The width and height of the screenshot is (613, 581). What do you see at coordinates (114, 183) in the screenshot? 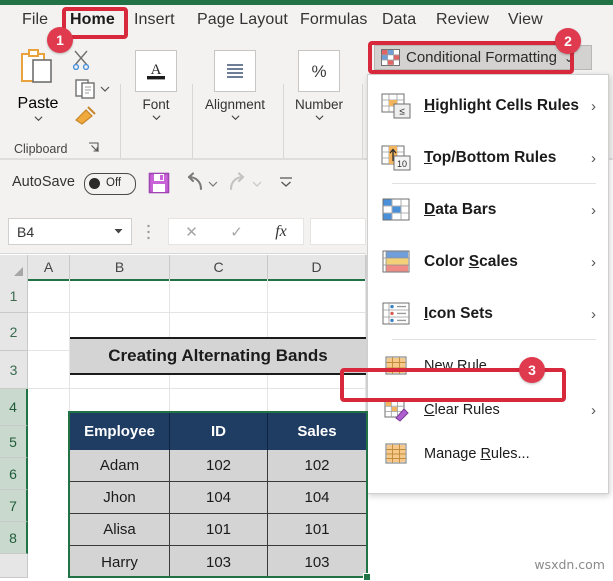
I see `autosave-state: Off` at bounding box center [114, 183].